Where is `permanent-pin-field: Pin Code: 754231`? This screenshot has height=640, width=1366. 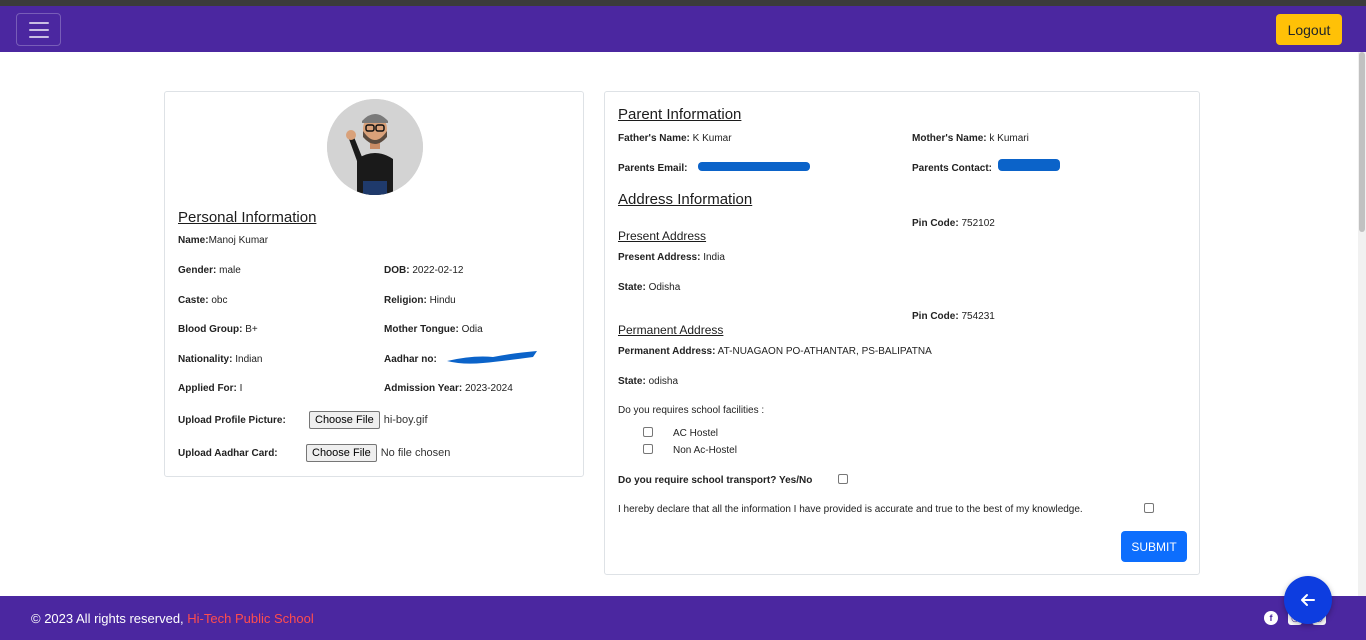 permanent-pin-field: Pin Code: 754231 is located at coordinates (953, 316).